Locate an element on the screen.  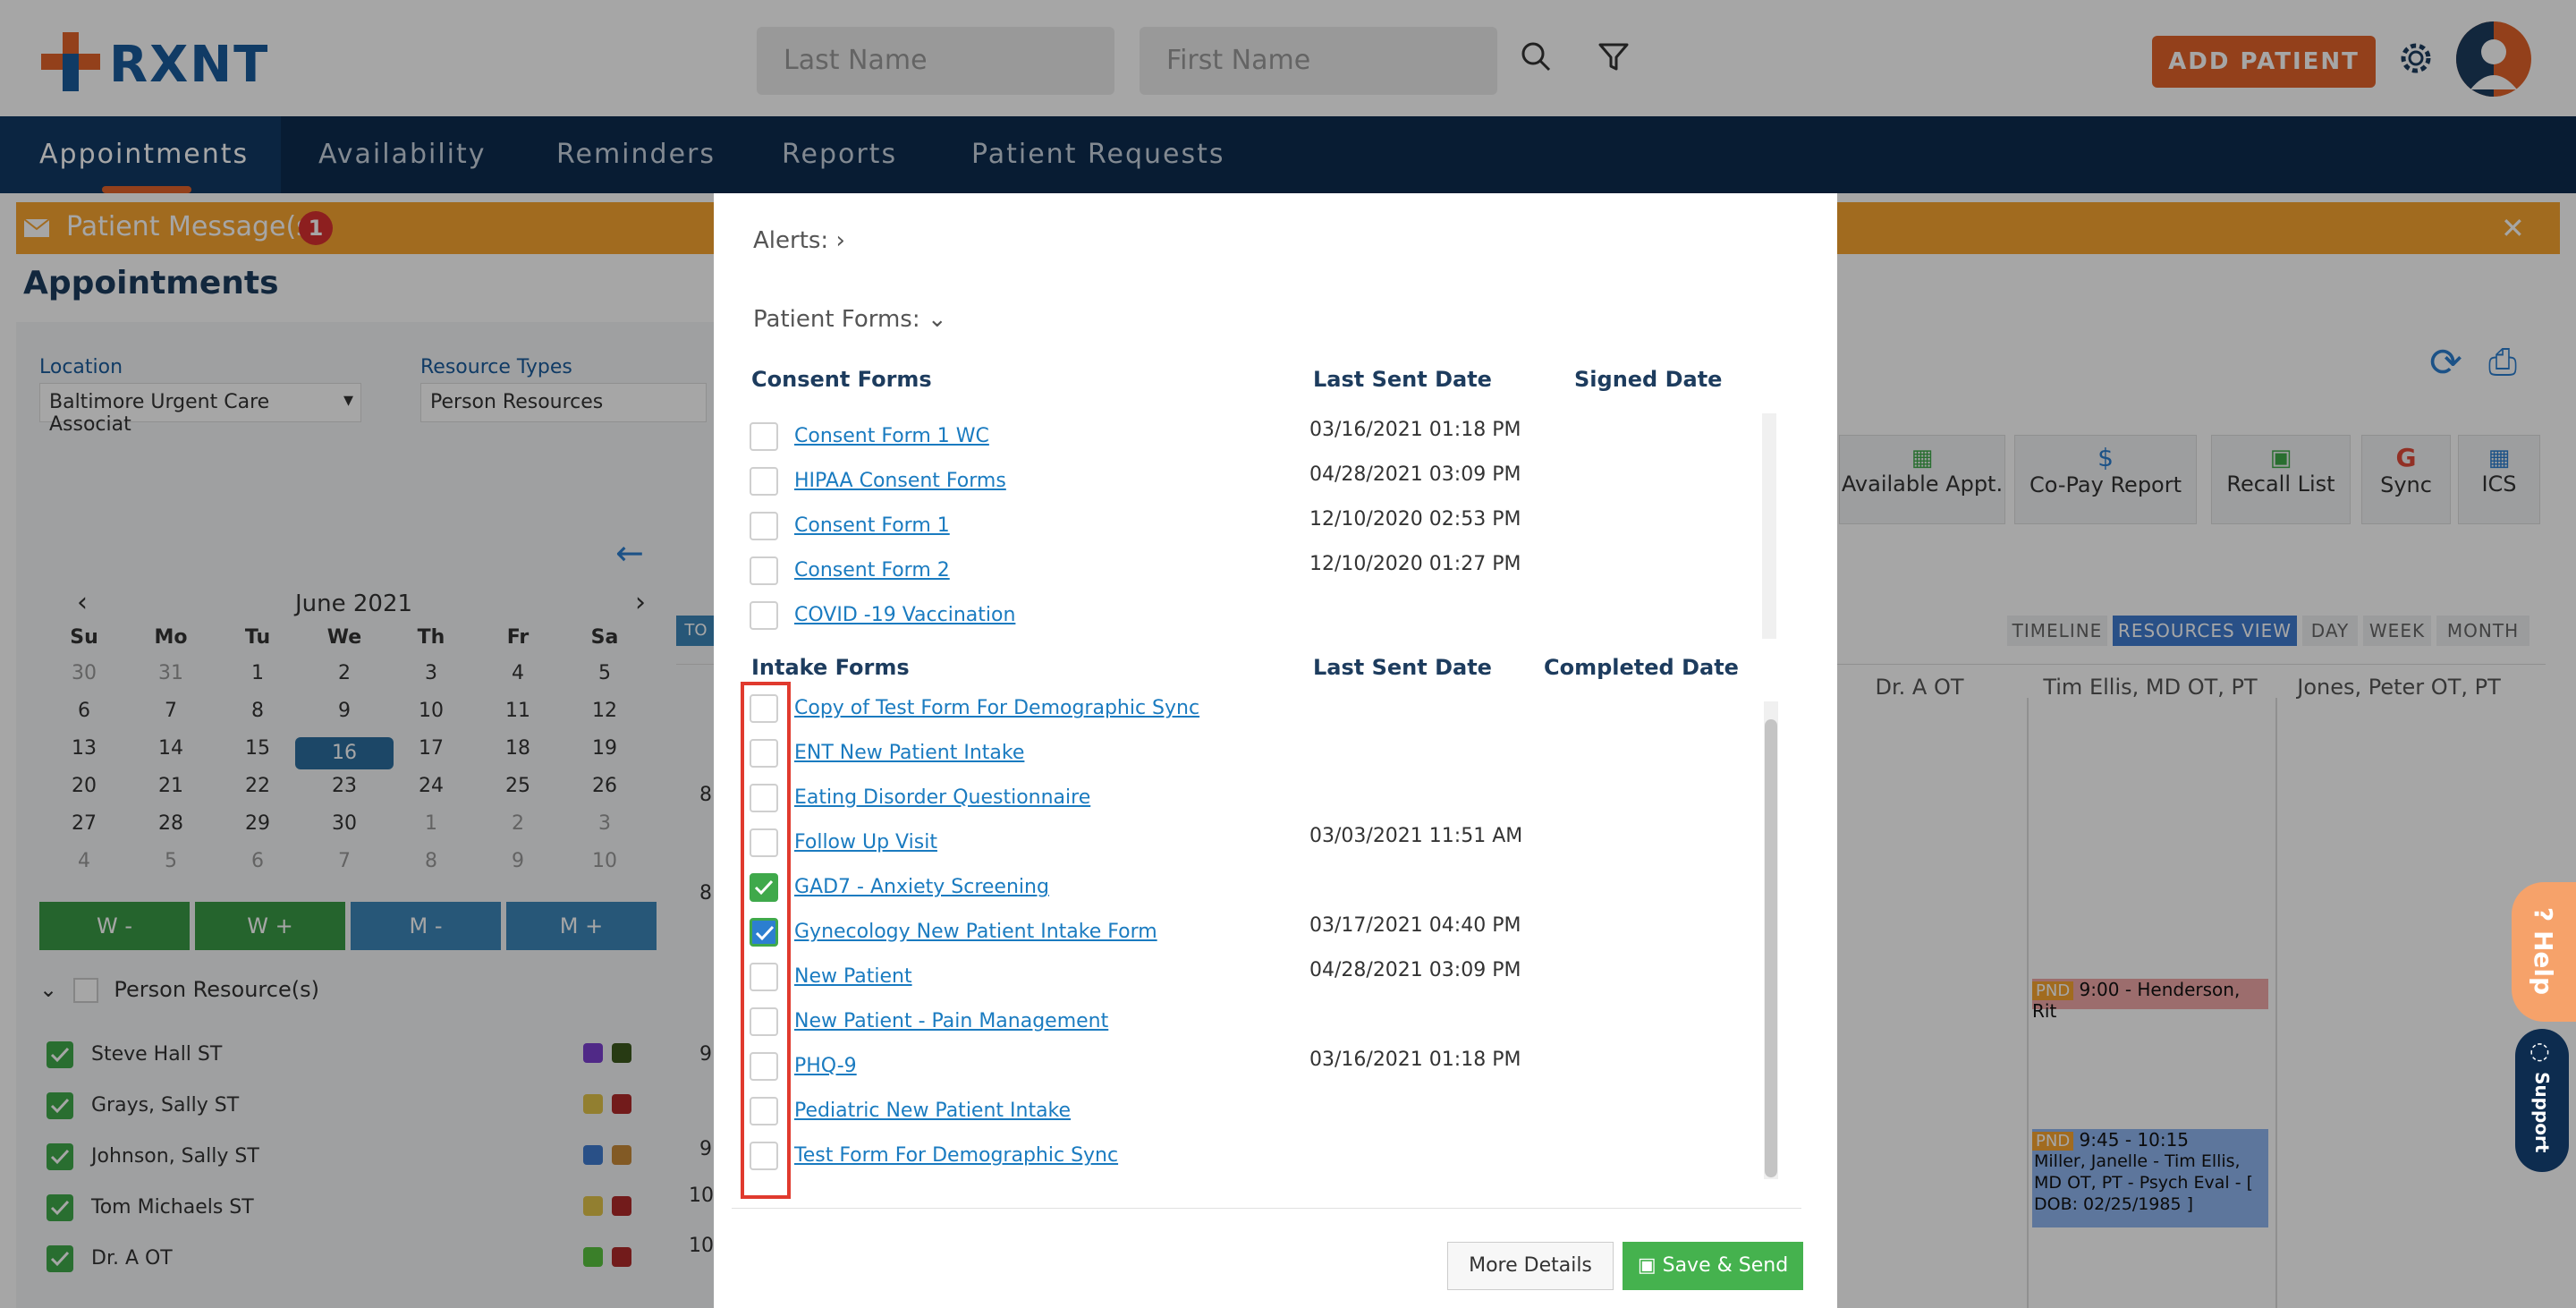
patient-forms-toggle: Patient Forms: ⌄ is located at coordinates (850, 319).